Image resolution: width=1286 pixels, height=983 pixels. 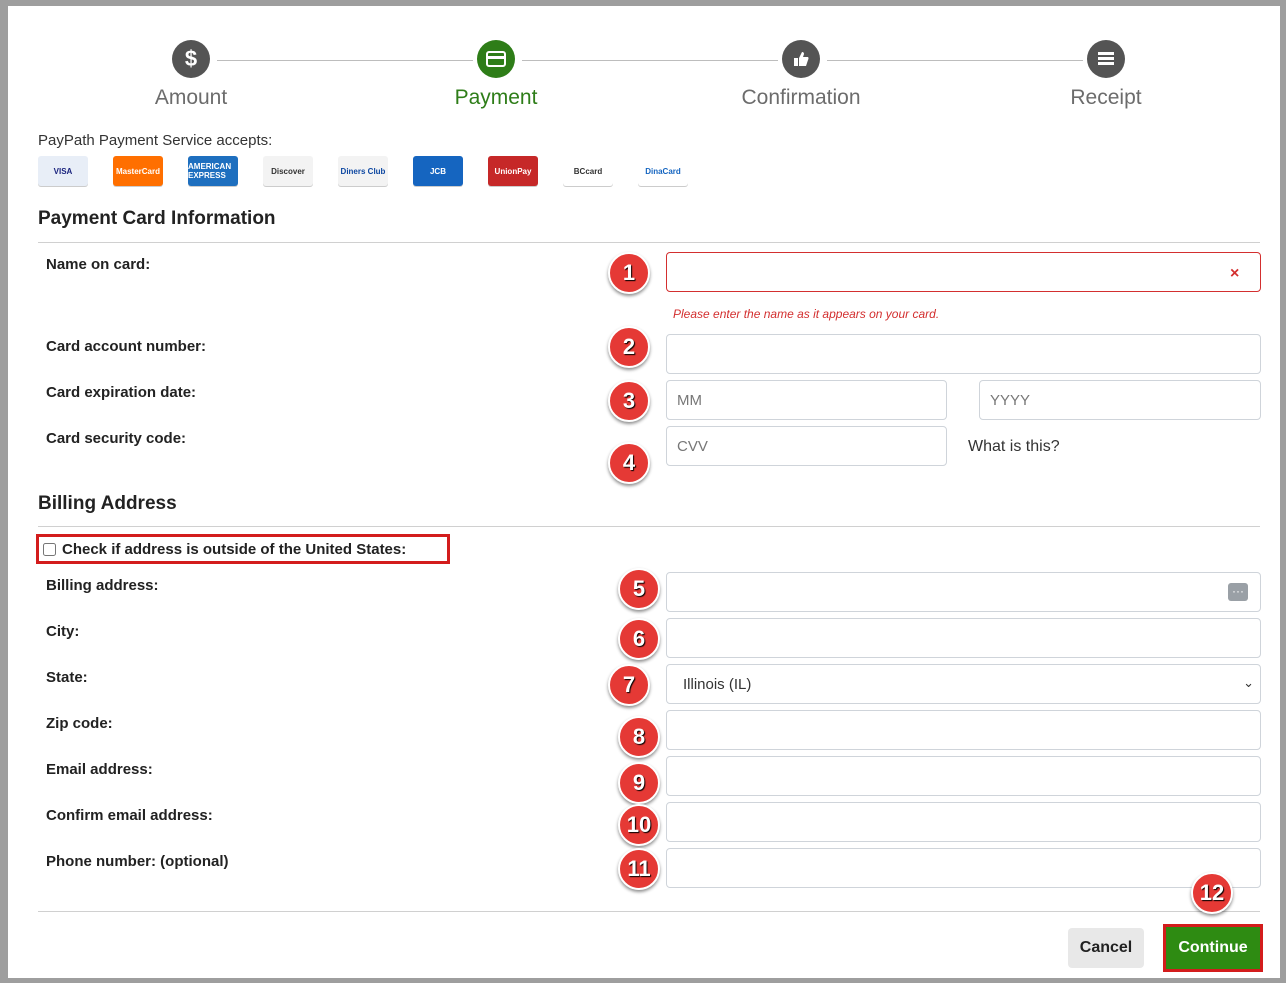 I want to click on accepts-text: PayPath Payment Service accepts:, so click(x=155, y=140).